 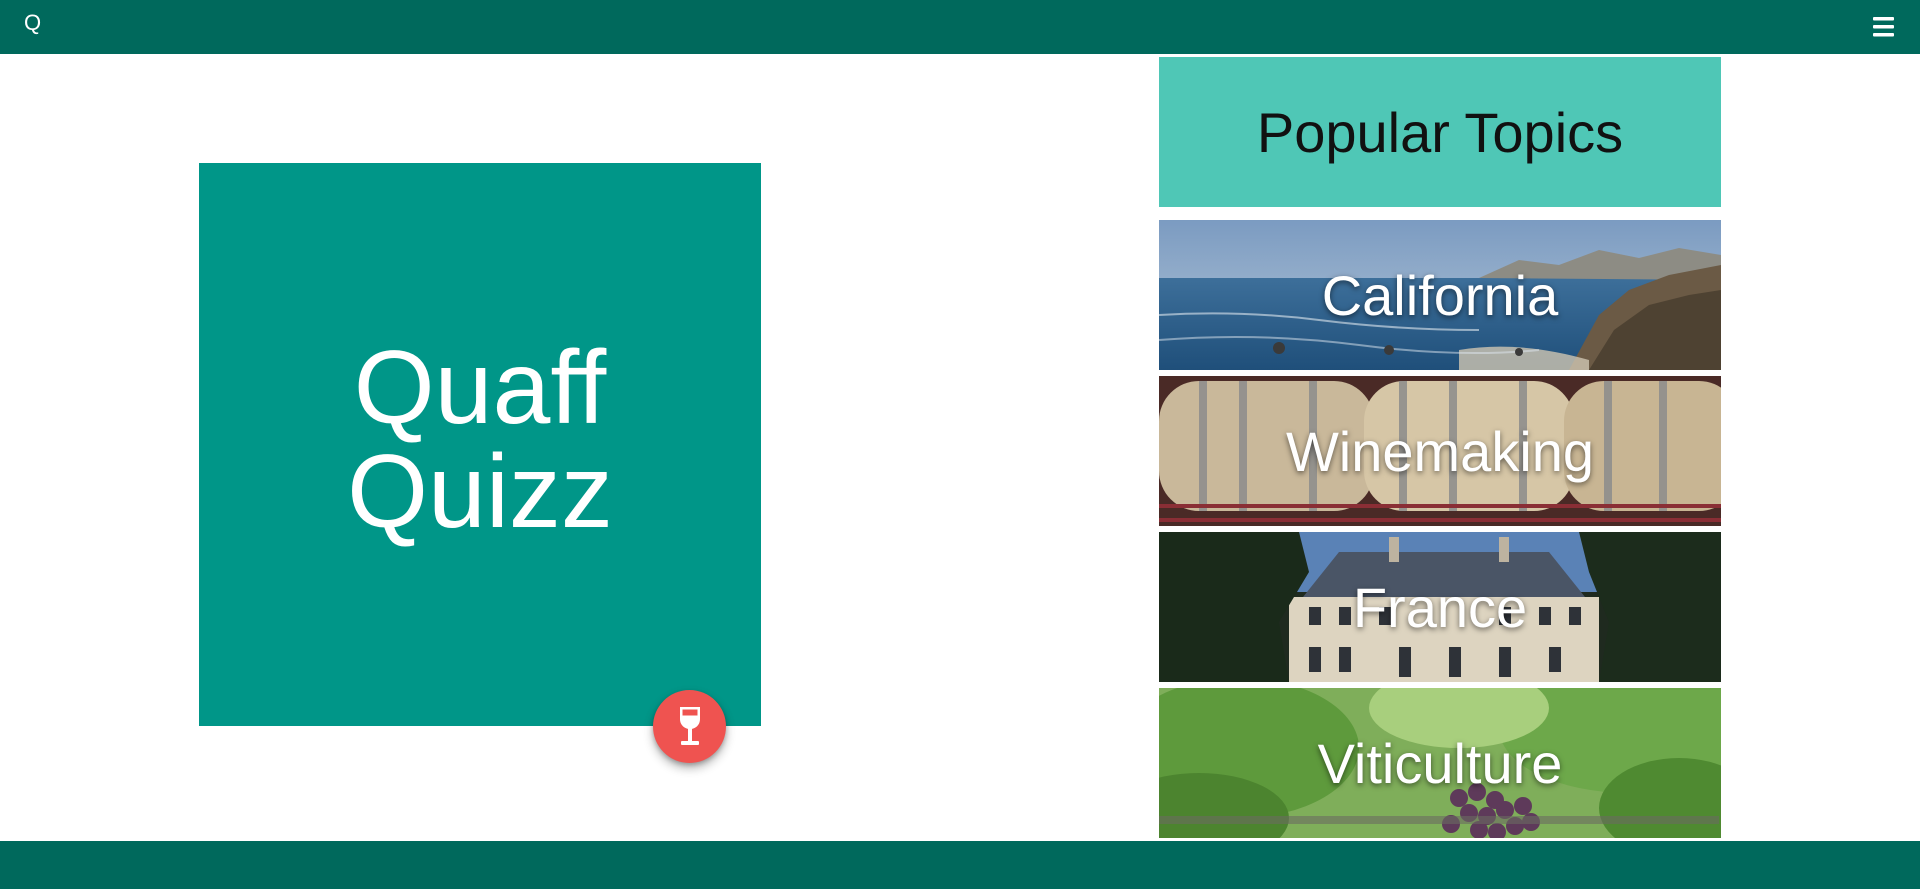 I want to click on popular-topics-header: Popular Topics, so click(x=1440, y=132).